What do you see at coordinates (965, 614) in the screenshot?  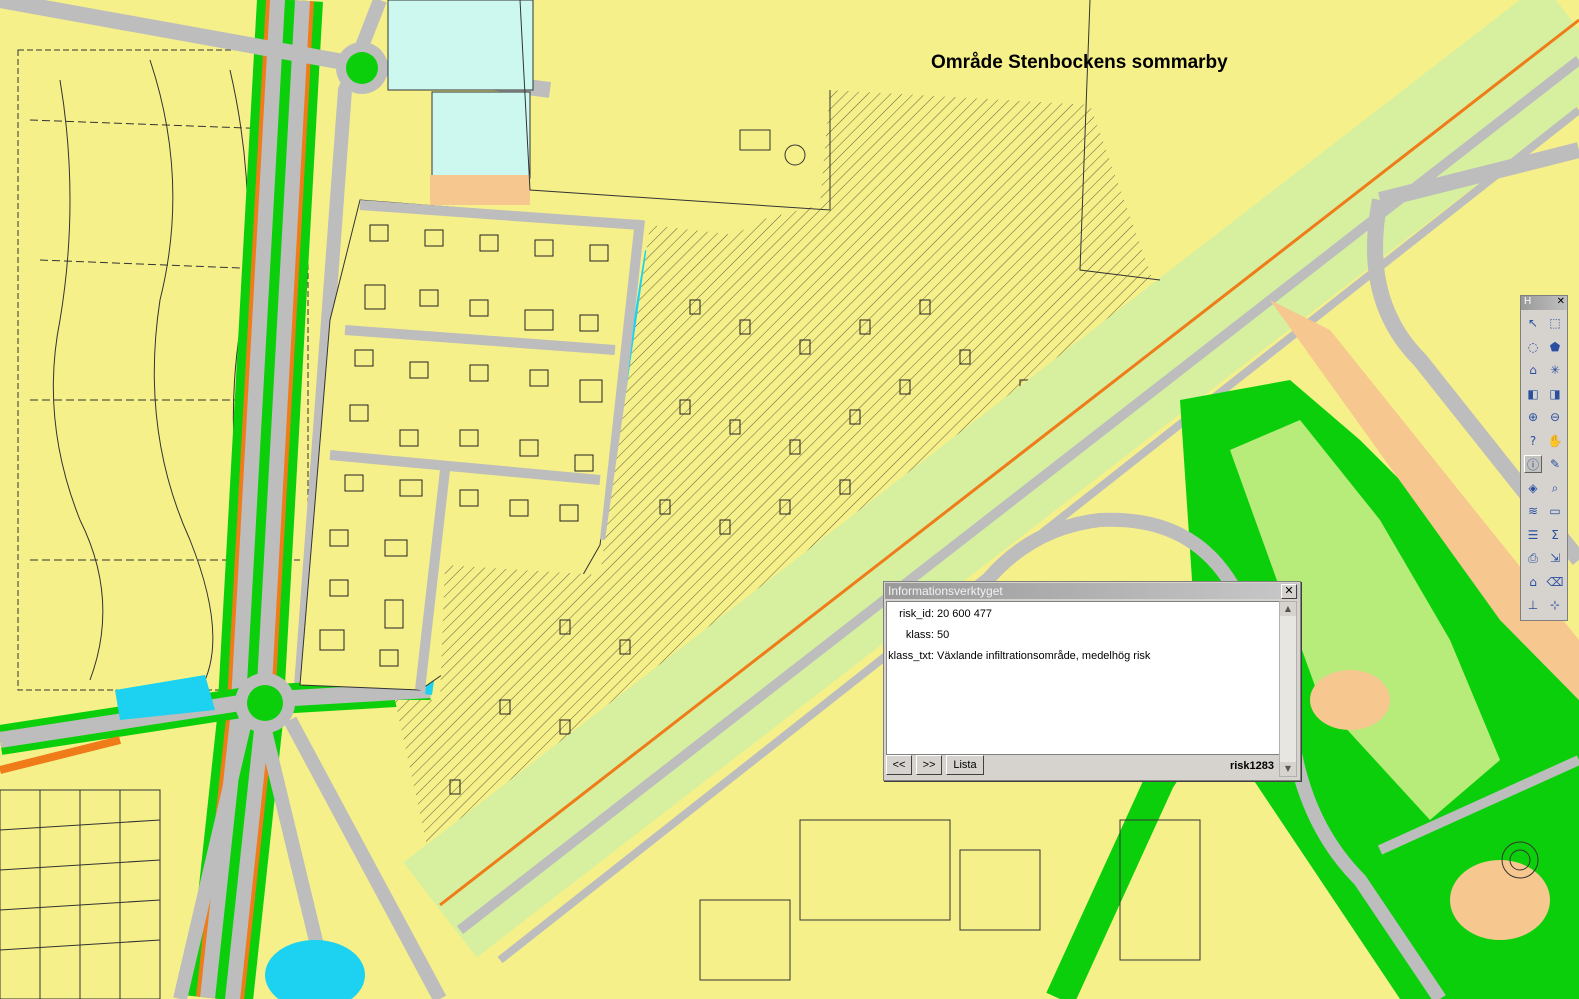 I see `attribute-value: 20 600 477` at bounding box center [965, 614].